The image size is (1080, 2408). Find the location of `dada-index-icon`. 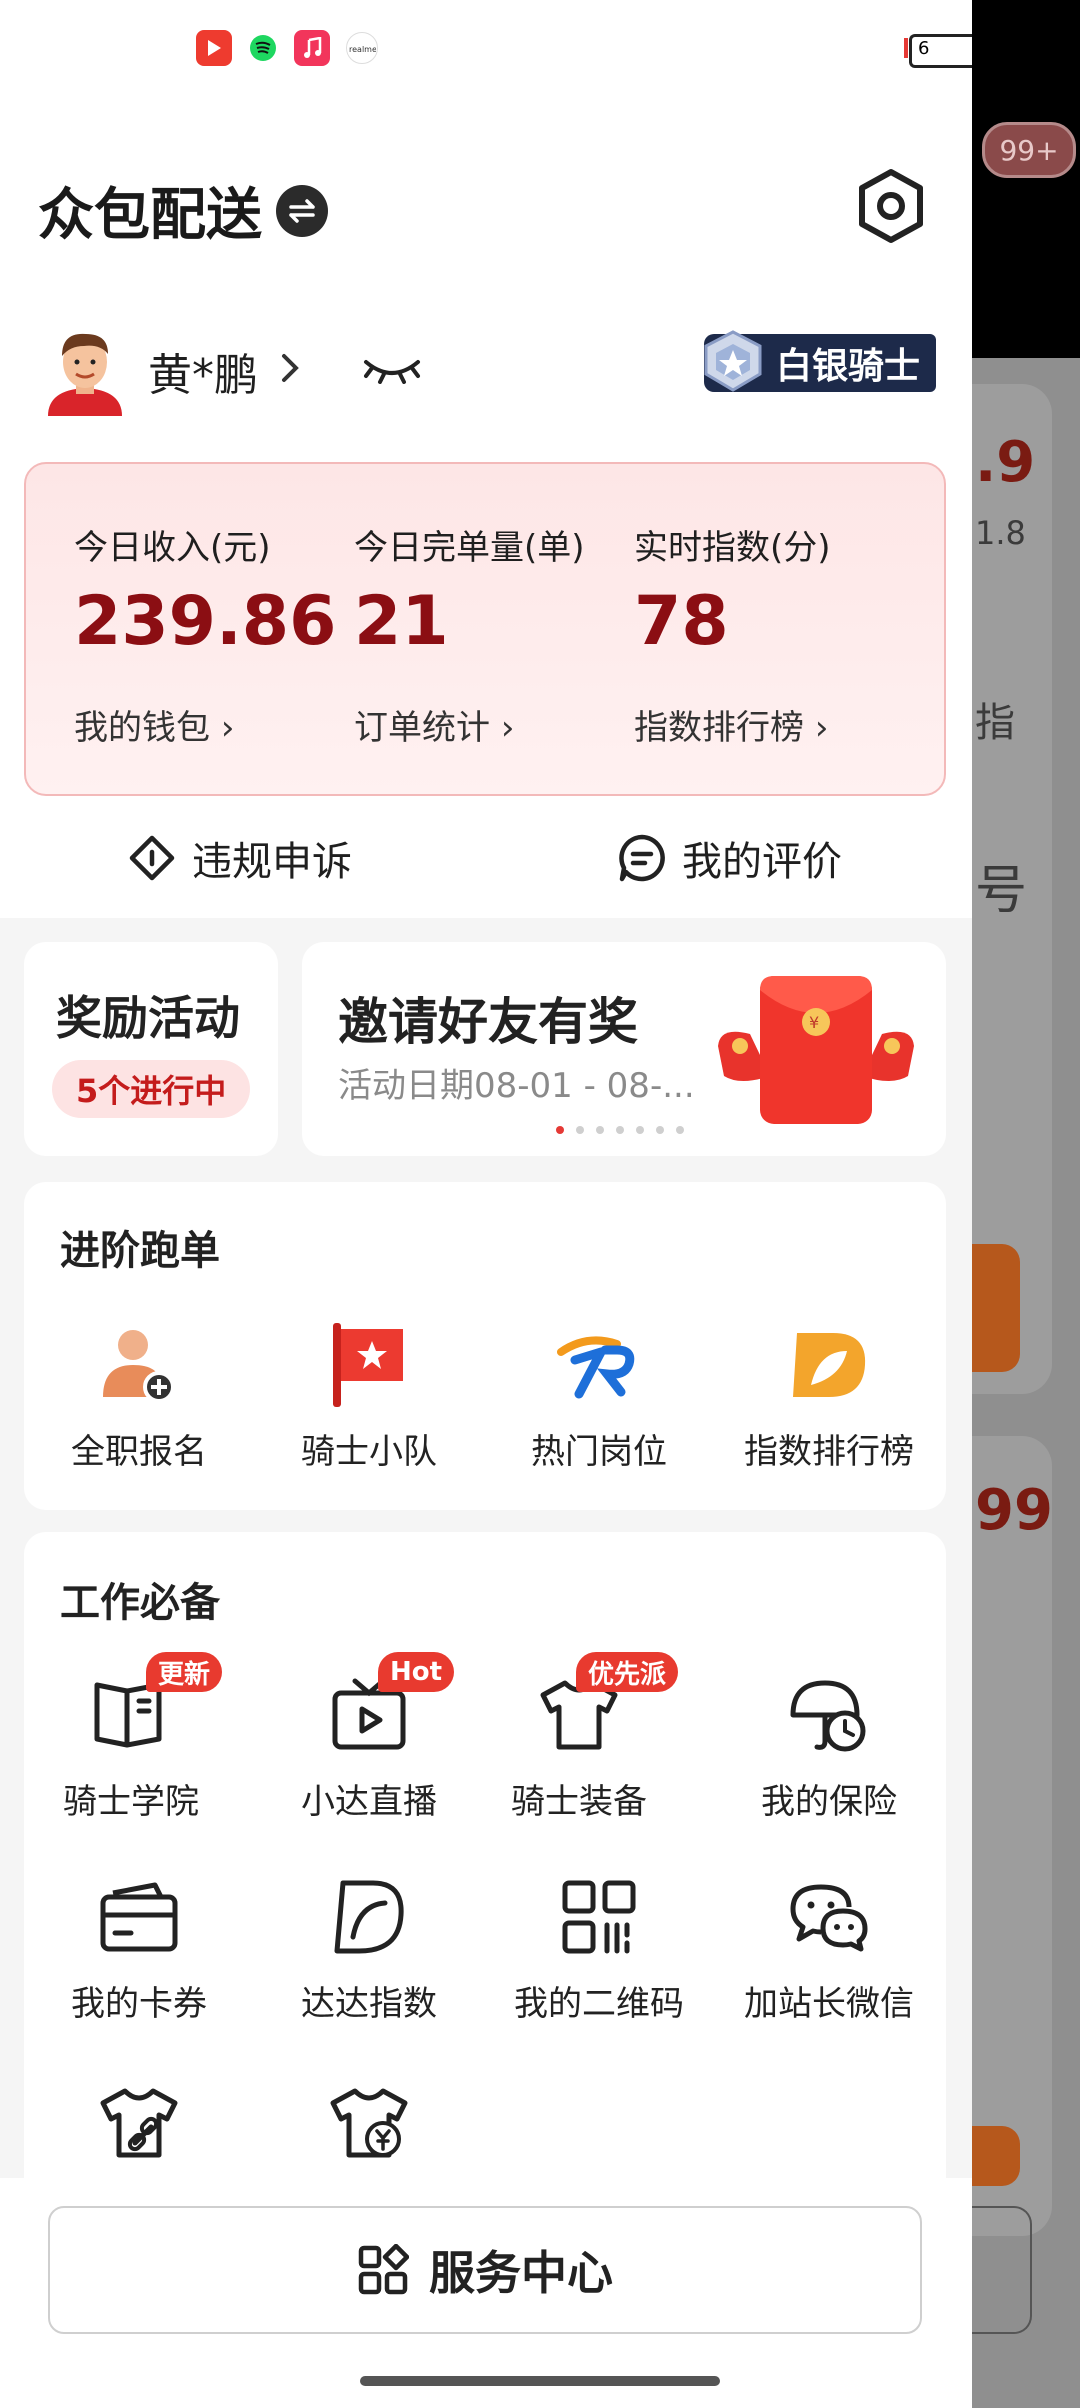

dada-index-icon is located at coordinates (369, 1917).